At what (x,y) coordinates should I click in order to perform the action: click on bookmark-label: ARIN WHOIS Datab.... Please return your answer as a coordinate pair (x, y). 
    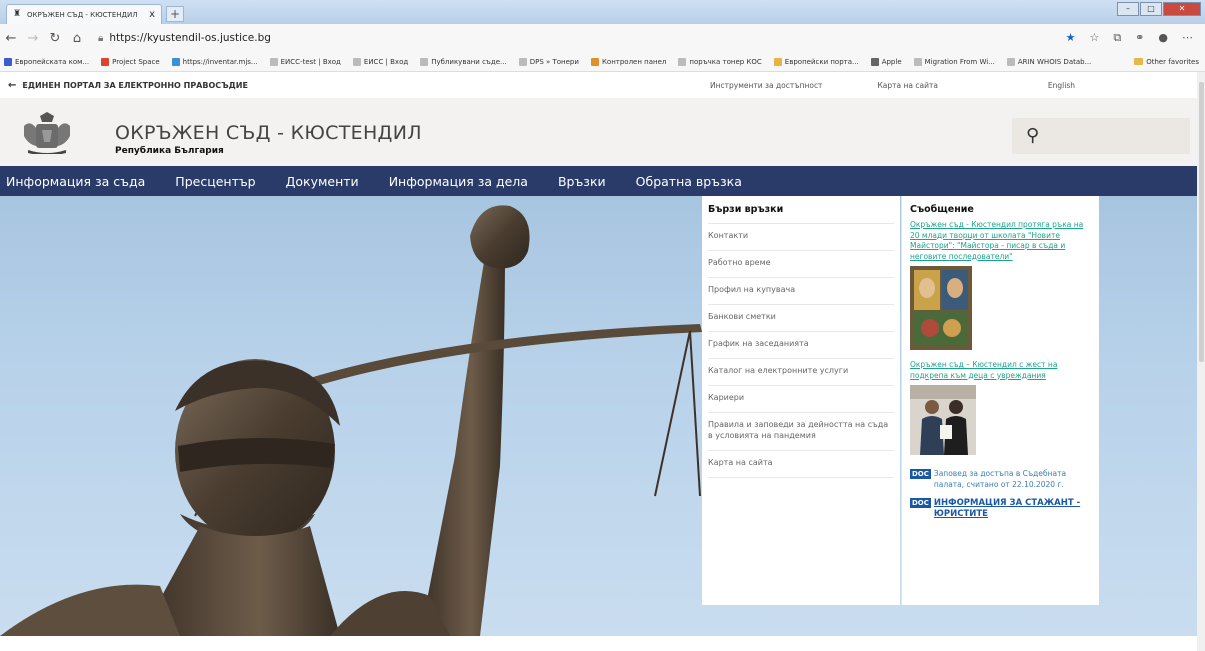
    Looking at the image, I should click on (1054, 61).